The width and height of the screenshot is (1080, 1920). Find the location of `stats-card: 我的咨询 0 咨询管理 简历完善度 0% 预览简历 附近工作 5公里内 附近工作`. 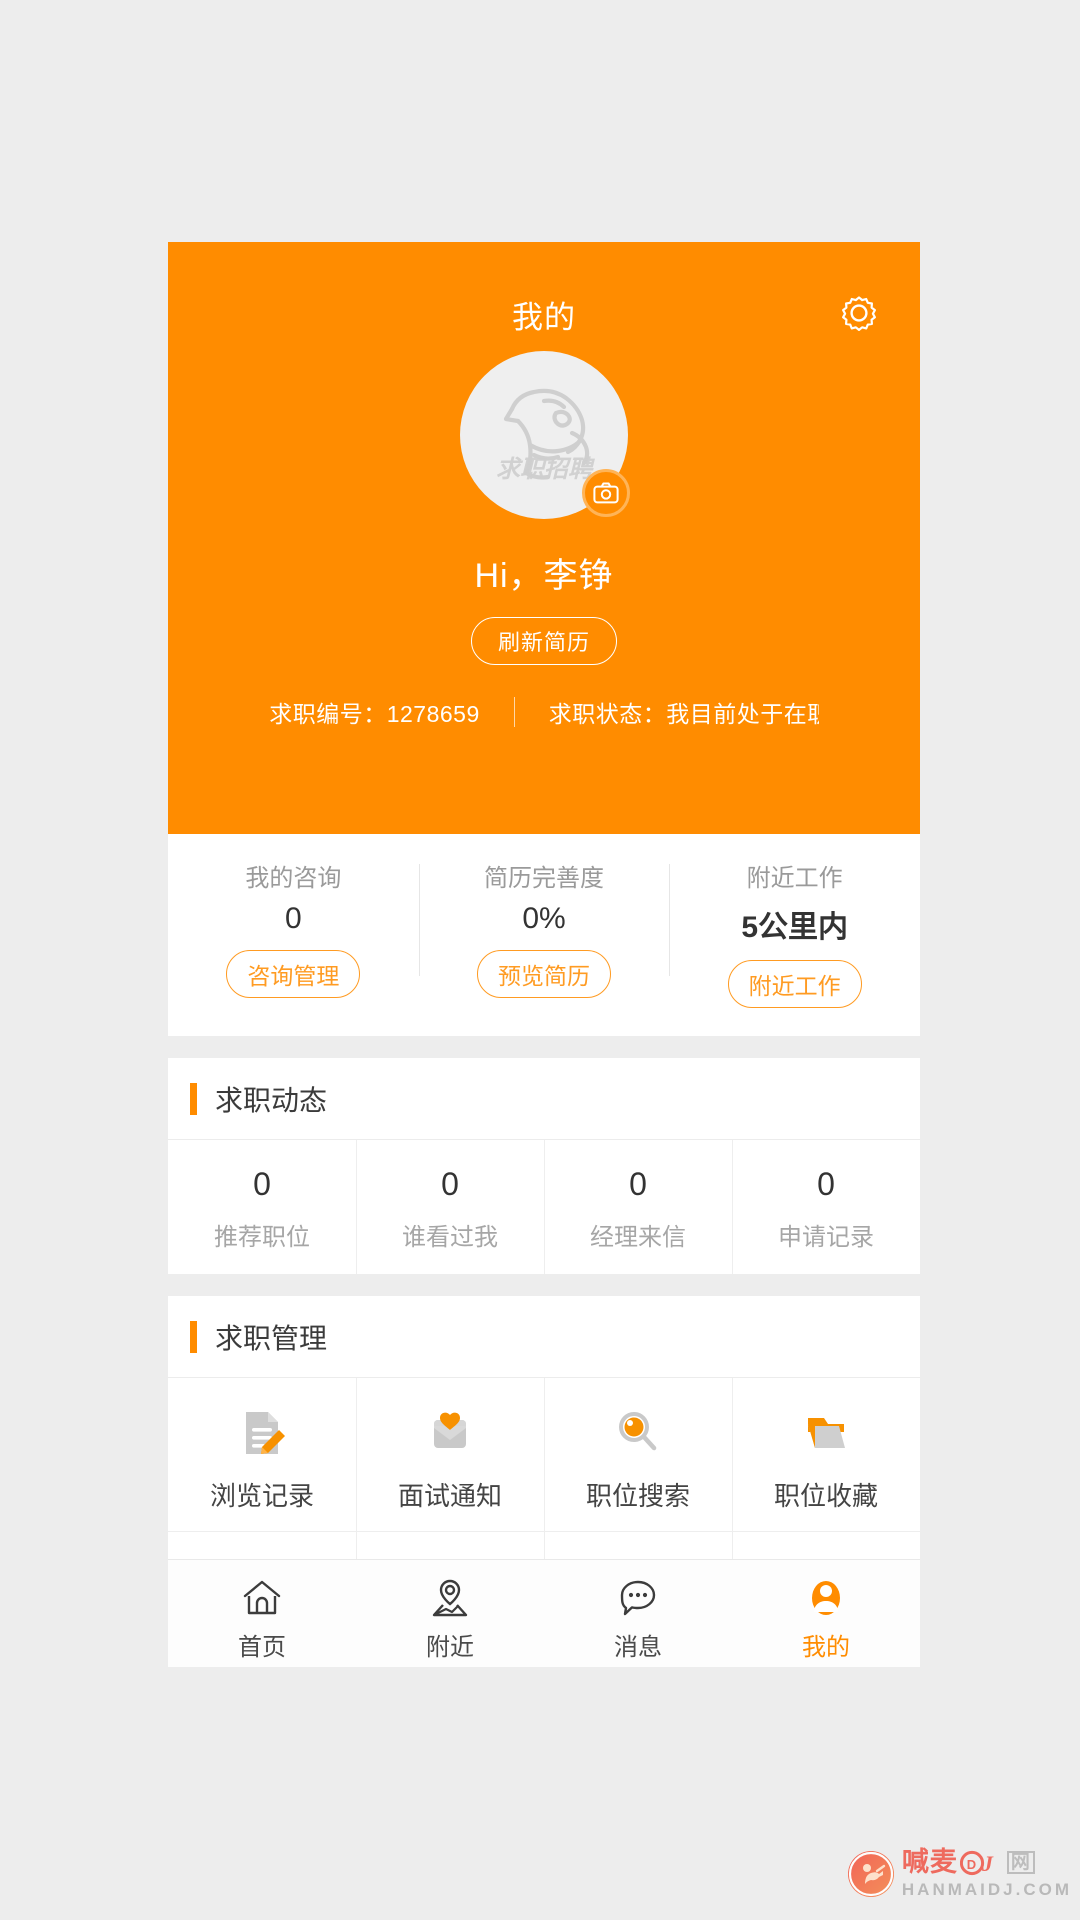

stats-card: 我的咨询 0 咨询管理 简历完善度 0% 预览简历 附近工作 5公里内 附近工作 is located at coordinates (544, 935).